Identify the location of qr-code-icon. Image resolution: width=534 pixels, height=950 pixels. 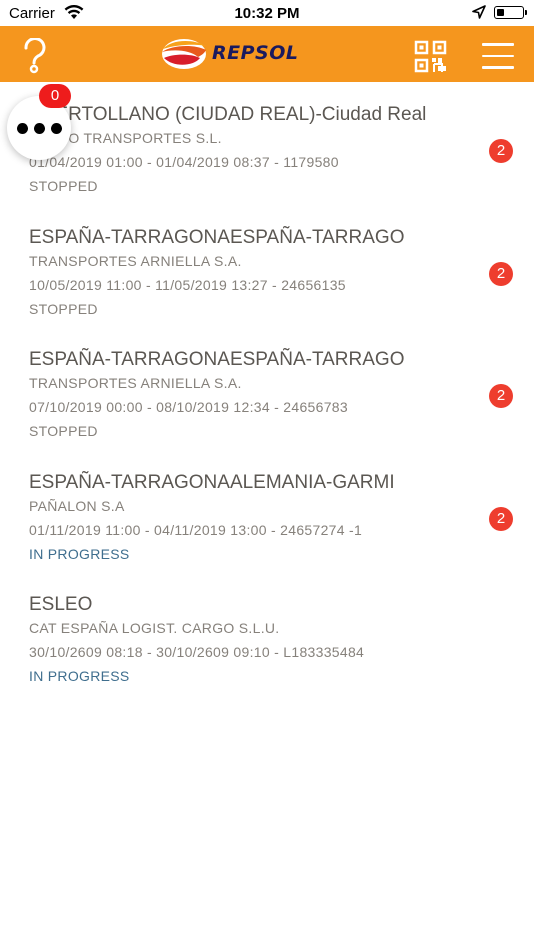
(430, 56).